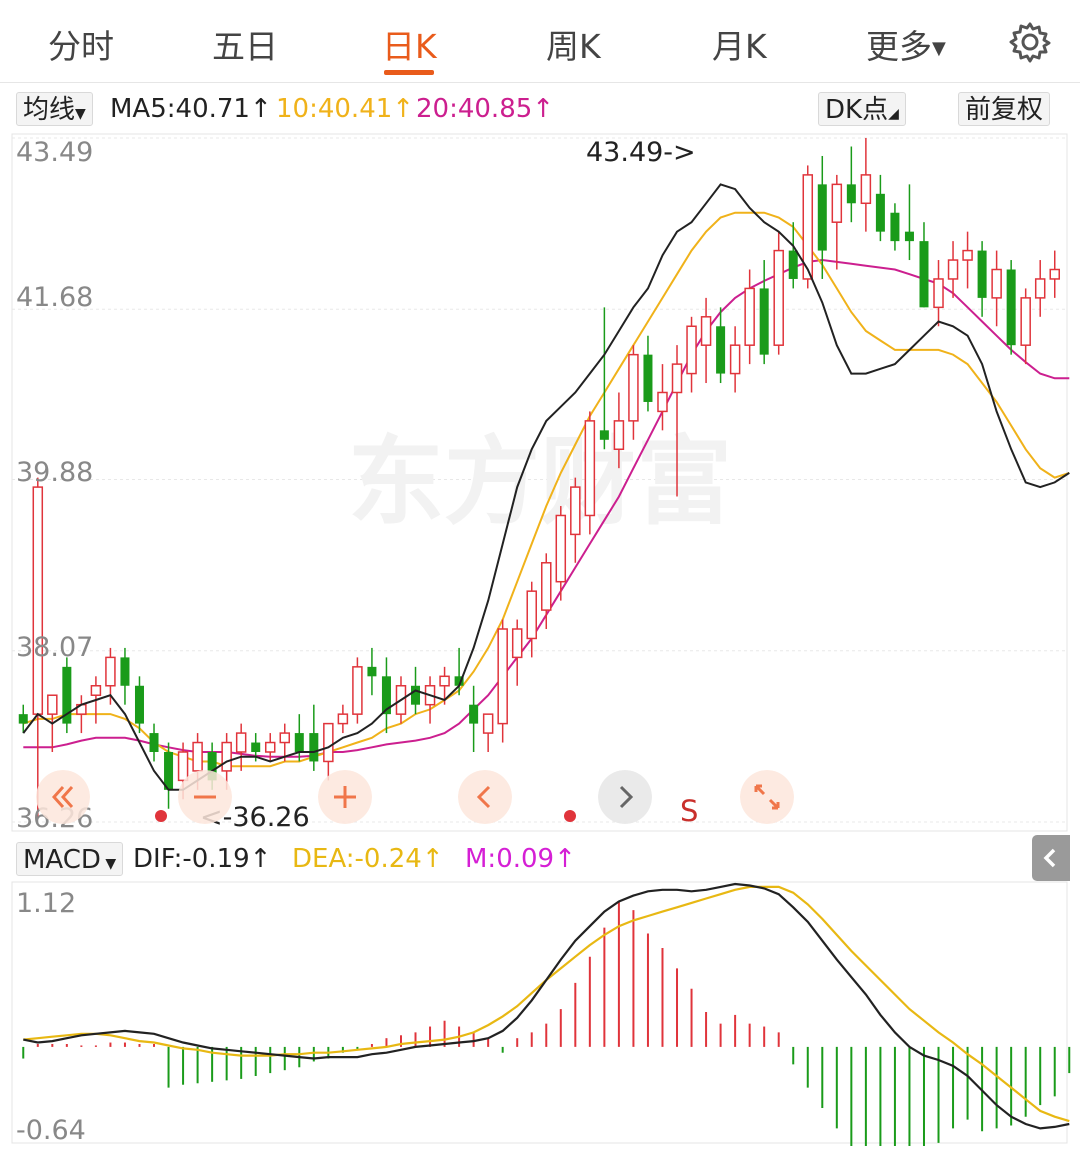 This screenshot has height=1152, width=1080. What do you see at coordinates (51, 1130) in the screenshot?
I see `macd-axis-label: -0.64` at bounding box center [51, 1130].